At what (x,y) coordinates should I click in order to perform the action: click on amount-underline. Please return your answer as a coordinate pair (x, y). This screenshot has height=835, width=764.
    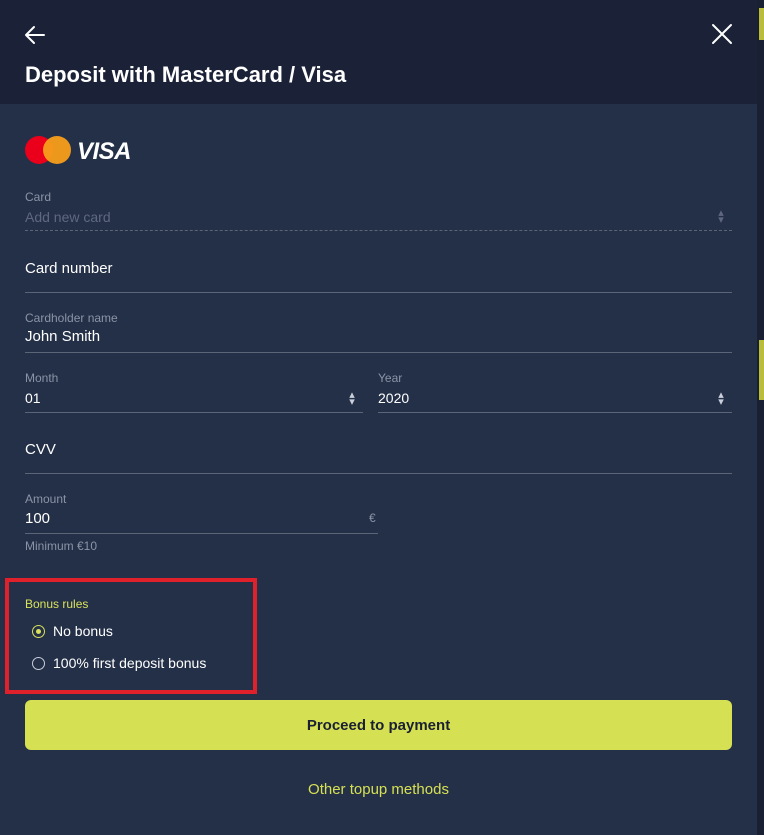
    Looking at the image, I should click on (201, 533).